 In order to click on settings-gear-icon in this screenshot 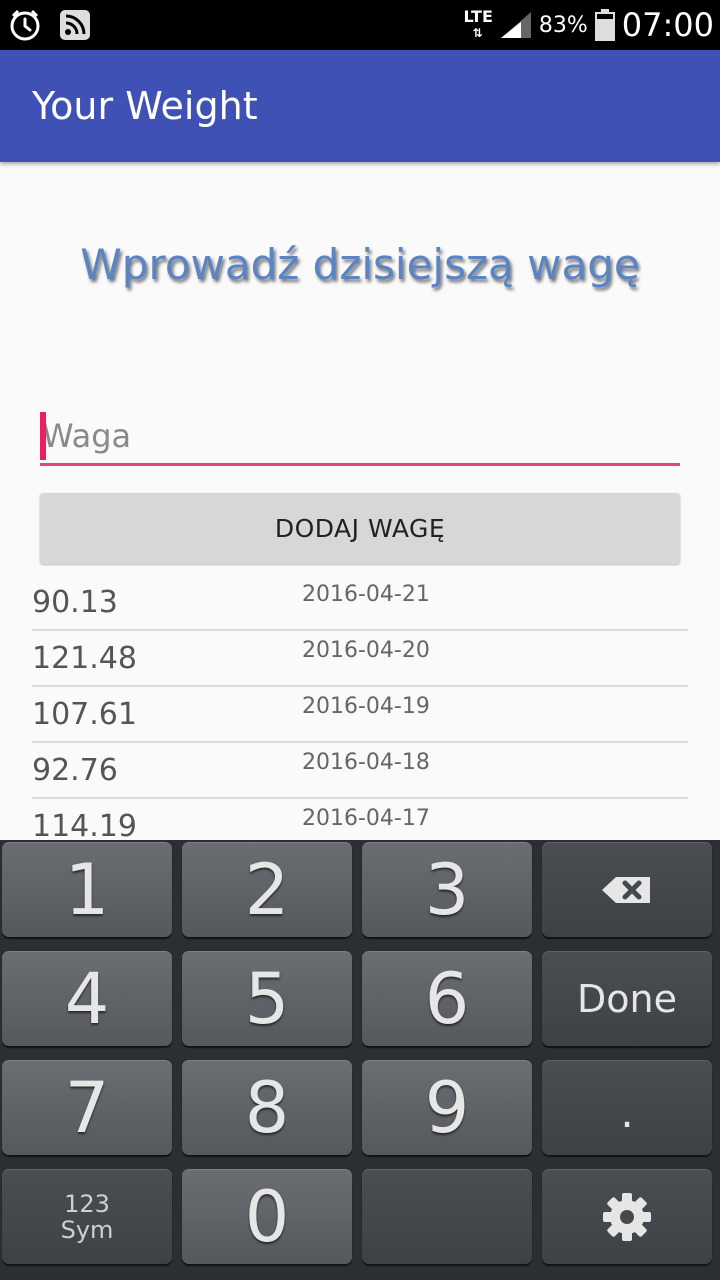, I will do `click(627, 1216)`.